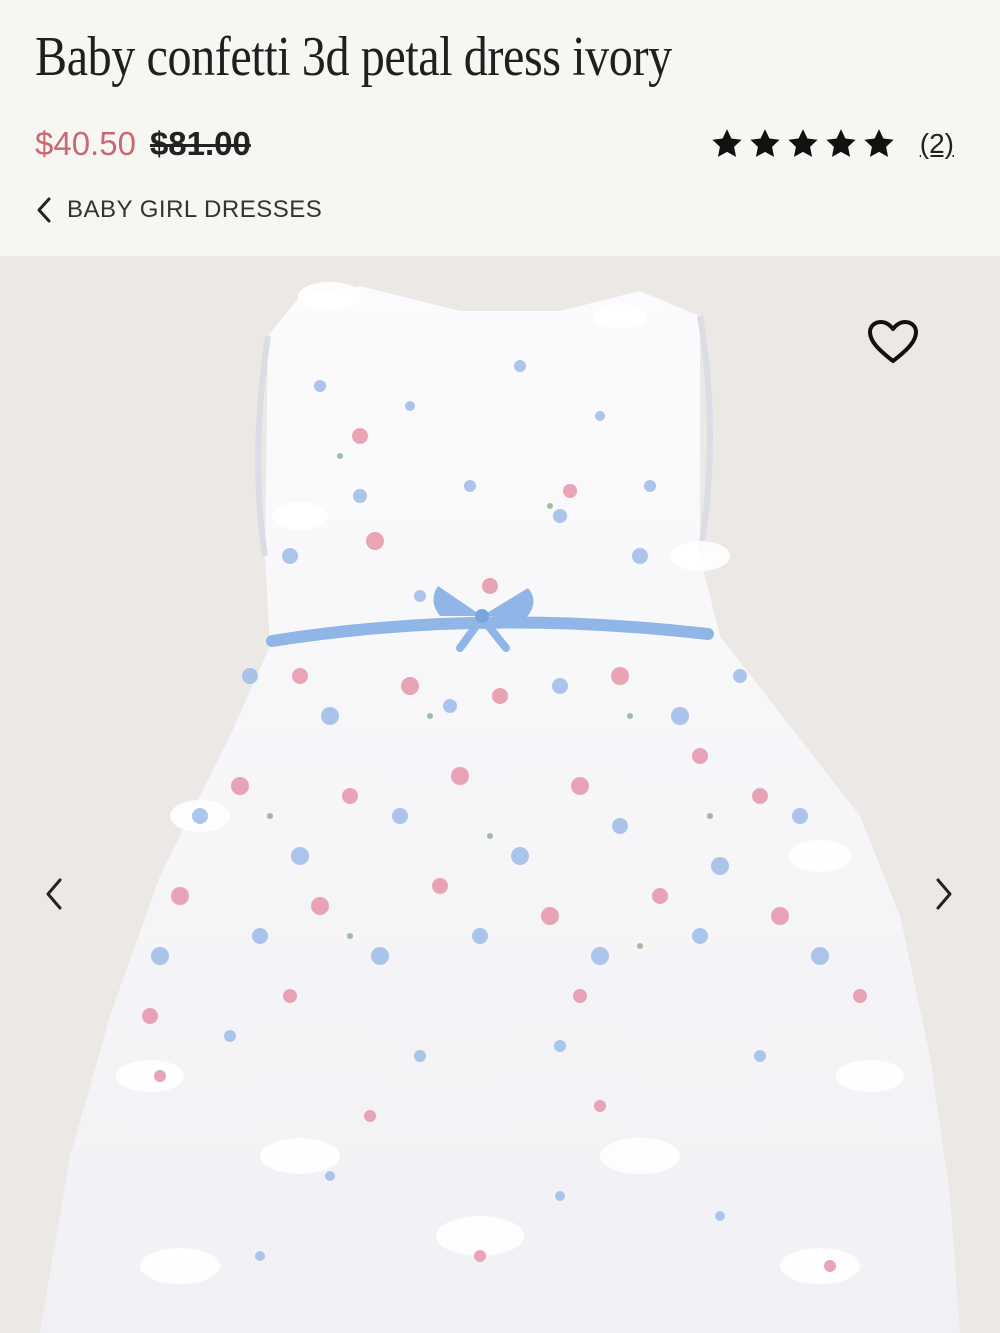  Describe the element at coordinates (200, 143) in the screenshot. I see `original-price: $81.00` at that location.